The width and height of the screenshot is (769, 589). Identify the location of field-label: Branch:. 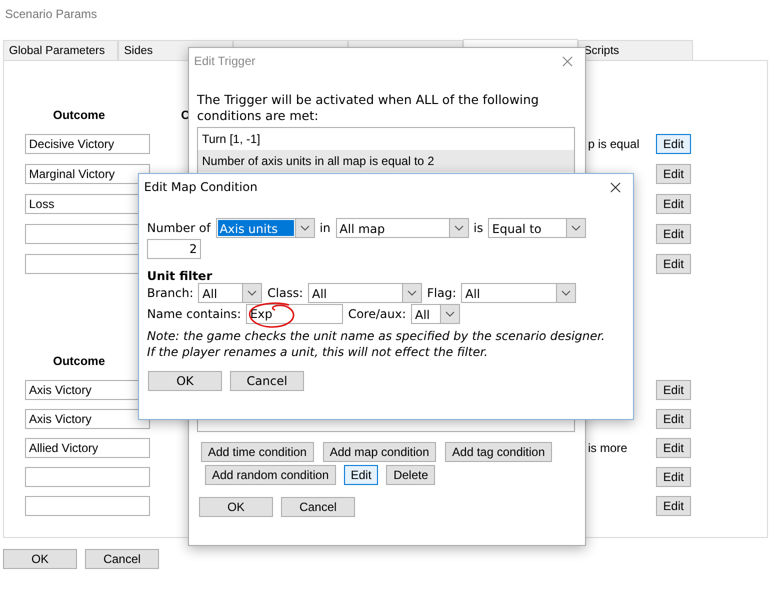
(170, 293).